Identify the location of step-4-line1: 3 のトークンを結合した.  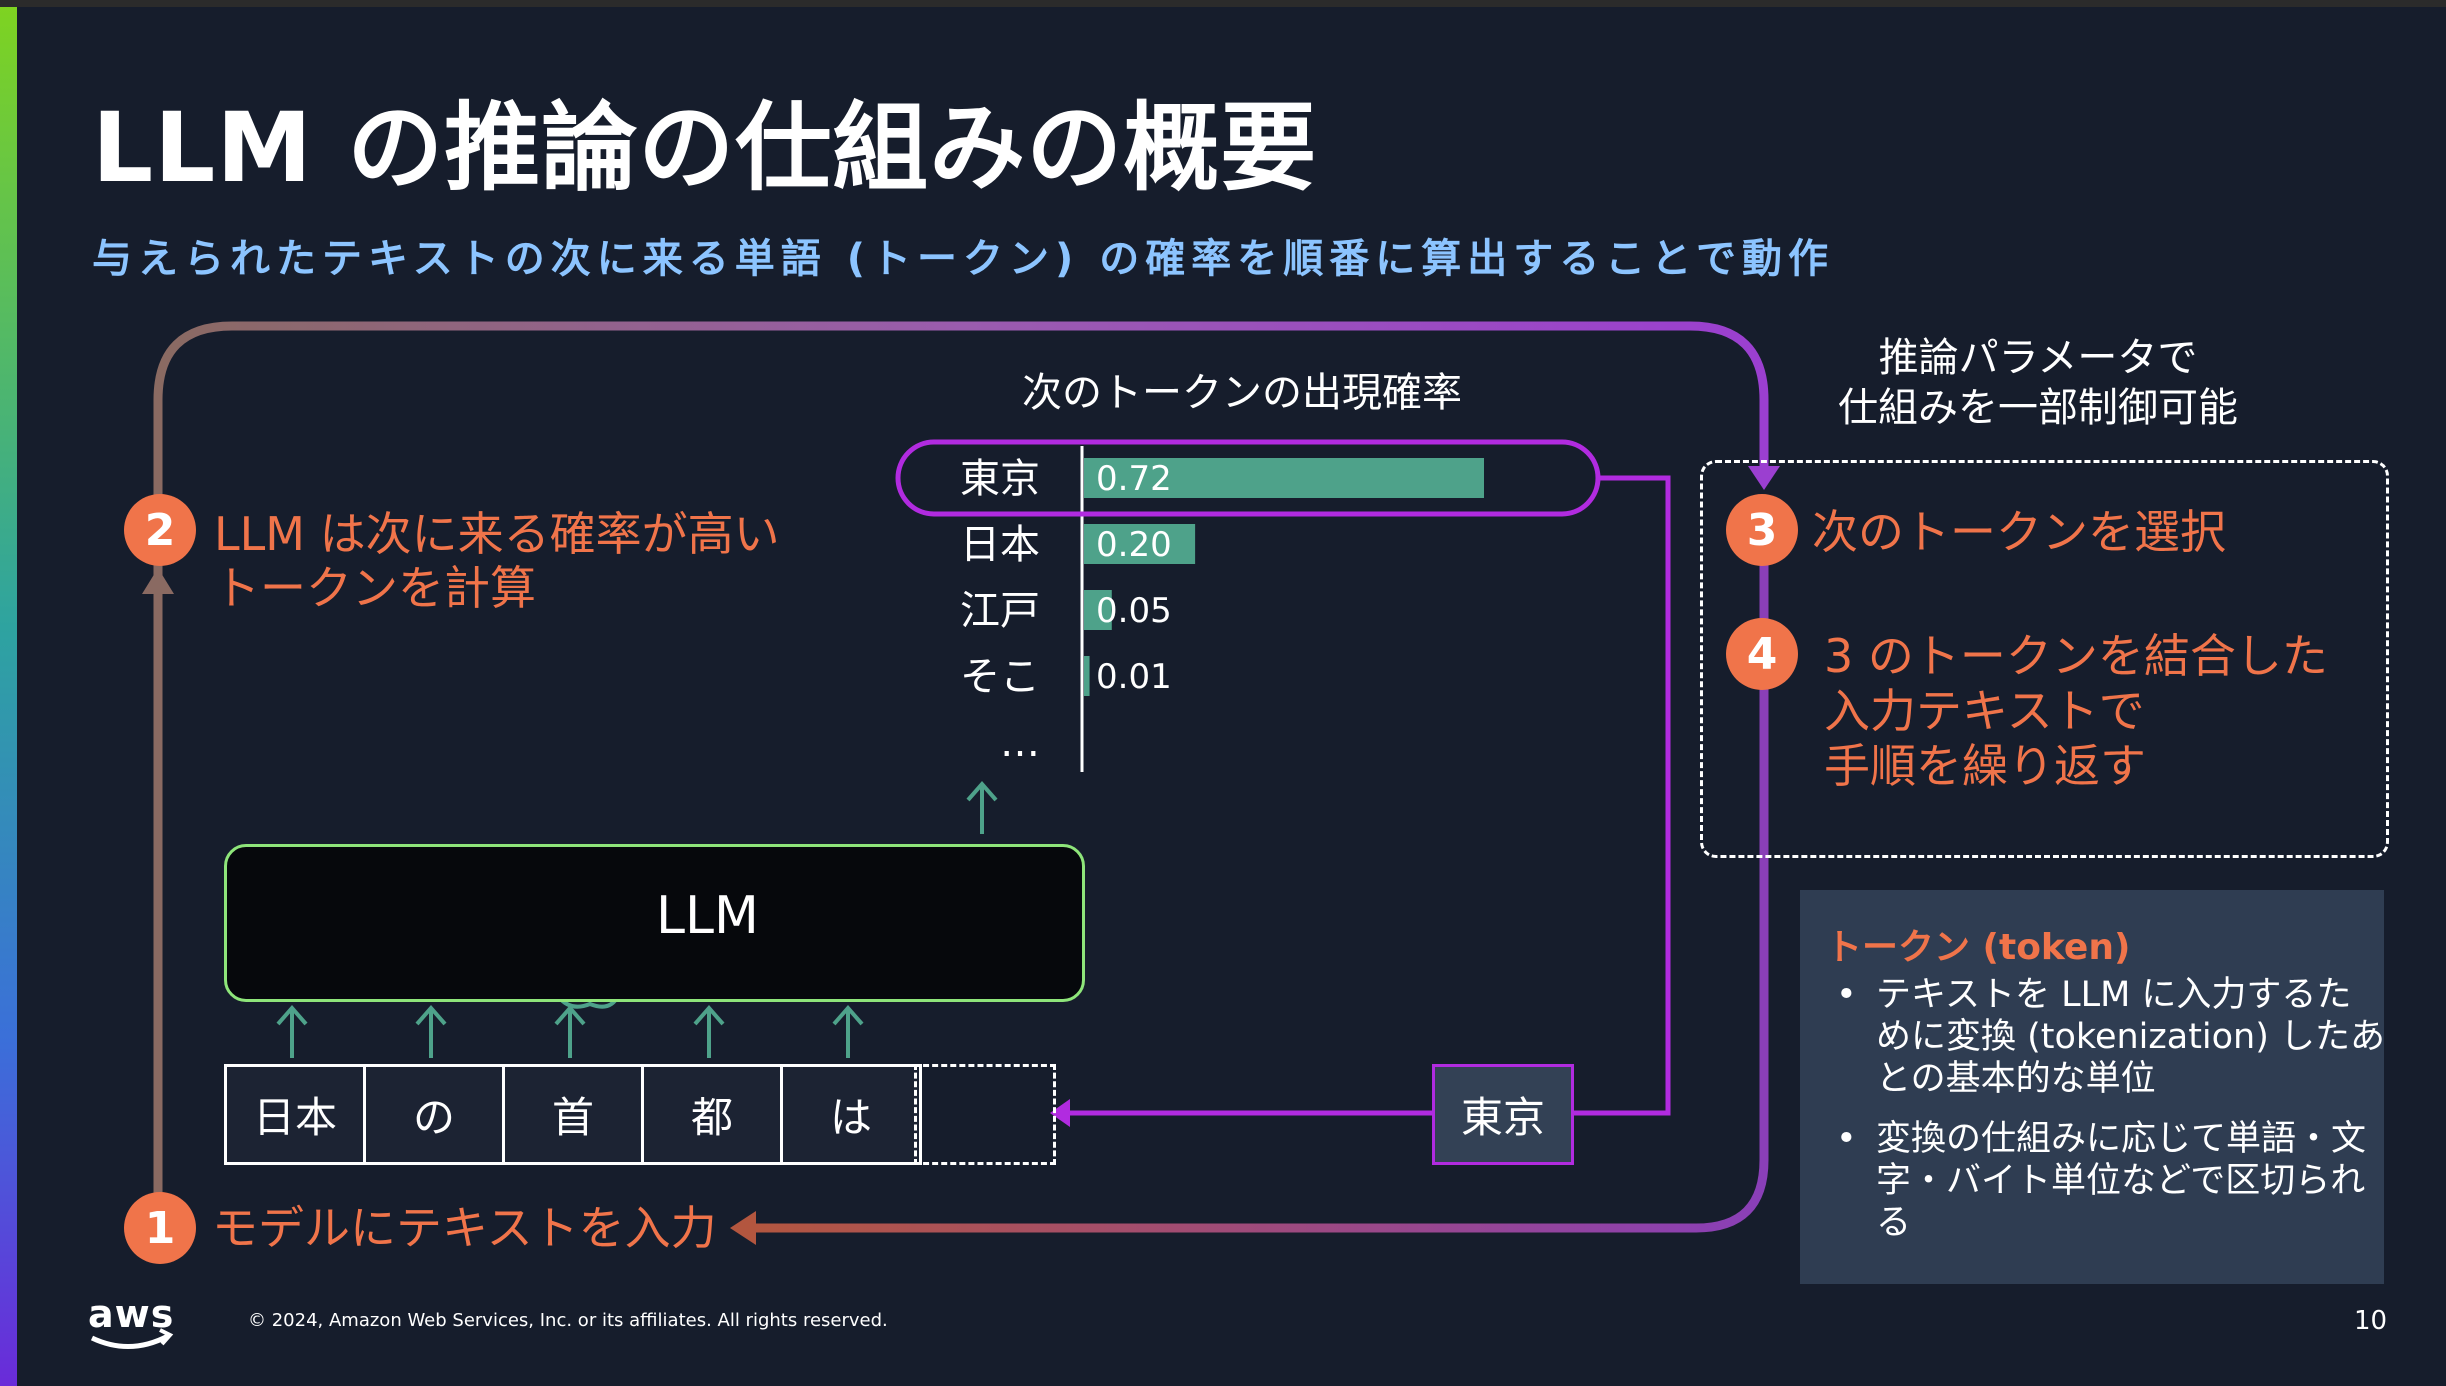
(2076, 656).